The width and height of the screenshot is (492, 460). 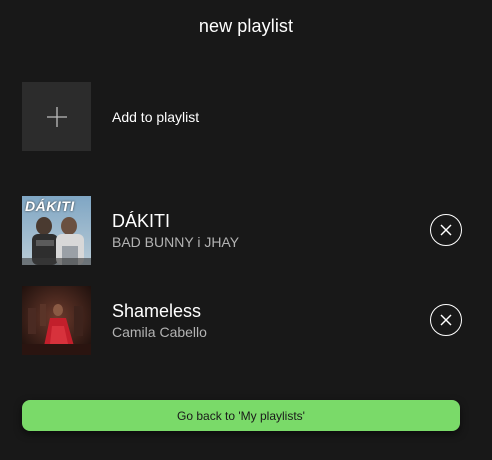 I want to click on track-title: DÁKITI, so click(x=141, y=220).